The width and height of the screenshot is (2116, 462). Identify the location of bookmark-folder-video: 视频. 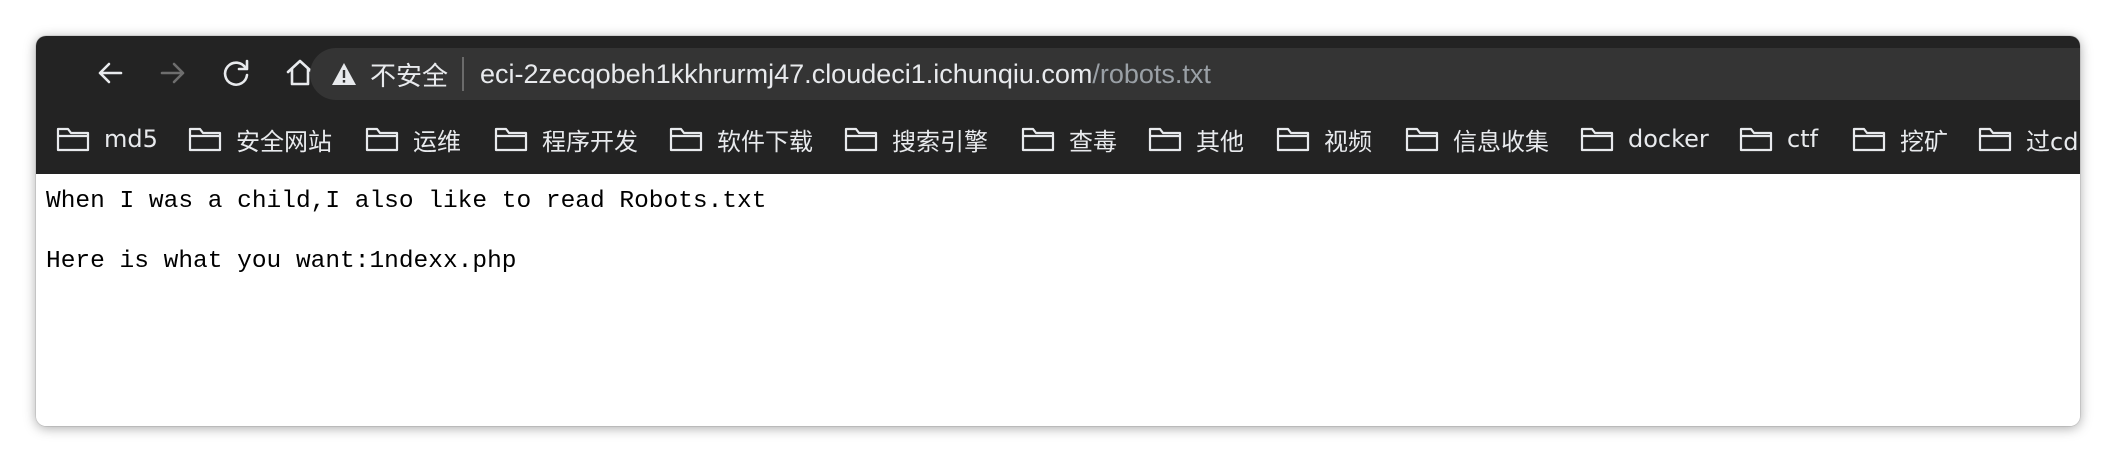
(1324, 139).